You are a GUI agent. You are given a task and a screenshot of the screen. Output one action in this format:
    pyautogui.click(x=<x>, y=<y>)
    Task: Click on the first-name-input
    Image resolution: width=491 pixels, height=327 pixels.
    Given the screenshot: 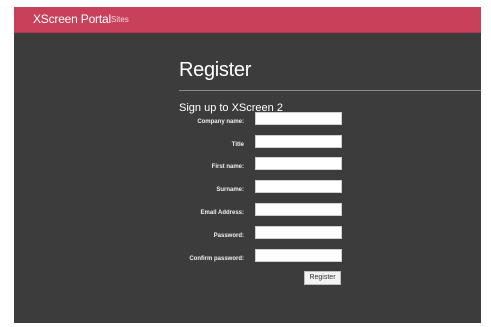 What is the action you would take?
    pyautogui.click(x=298, y=163)
    